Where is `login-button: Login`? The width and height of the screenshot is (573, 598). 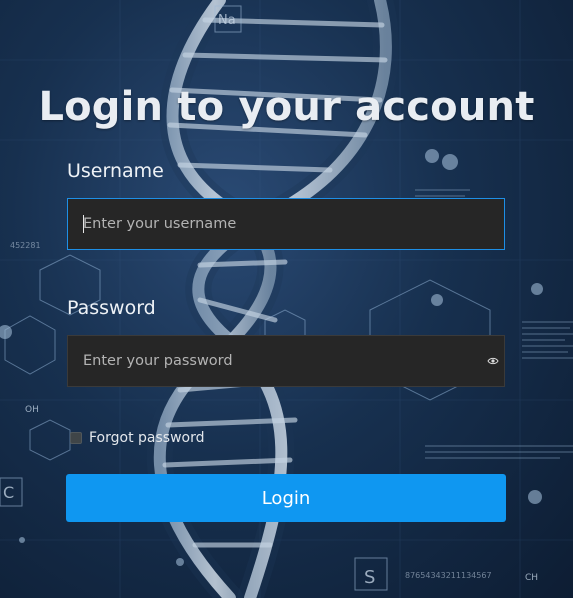 login-button: Login is located at coordinates (286, 498).